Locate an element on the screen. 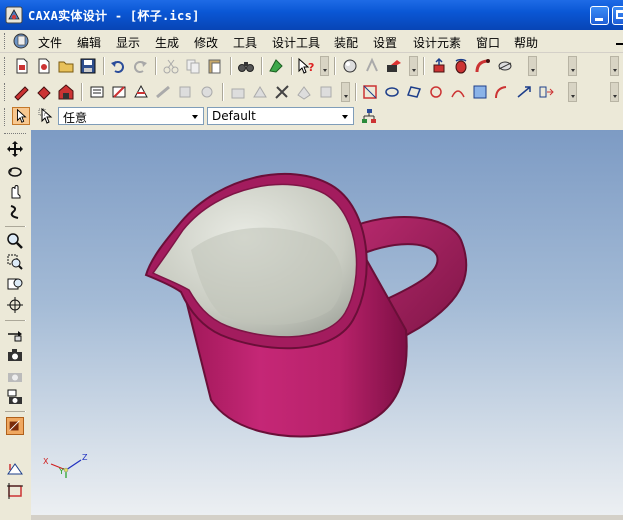 Image resolution: width=623 pixels, height=520 pixels. select-pointer-icon is located at coordinates (21, 116).